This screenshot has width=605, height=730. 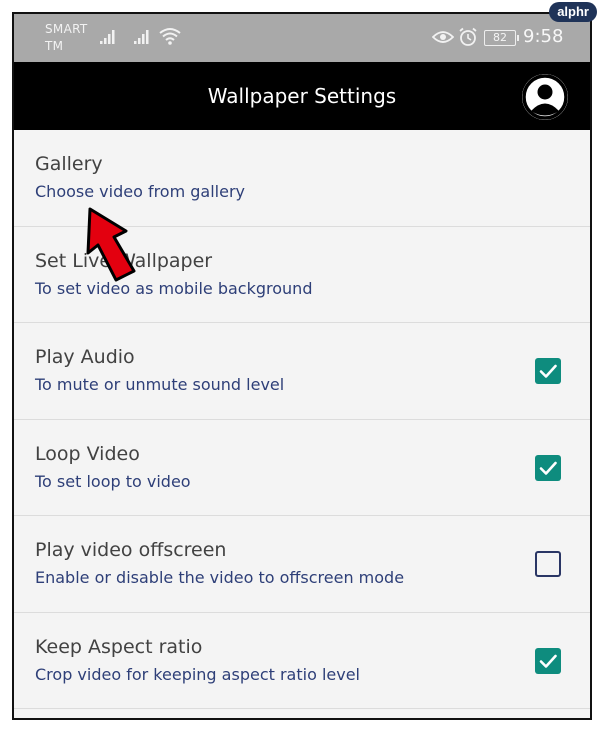 What do you see at coordinates (113, 481) in the screenshot?
I see `setting-subtitle: To set loop to video` at bounding box center [113, 481].